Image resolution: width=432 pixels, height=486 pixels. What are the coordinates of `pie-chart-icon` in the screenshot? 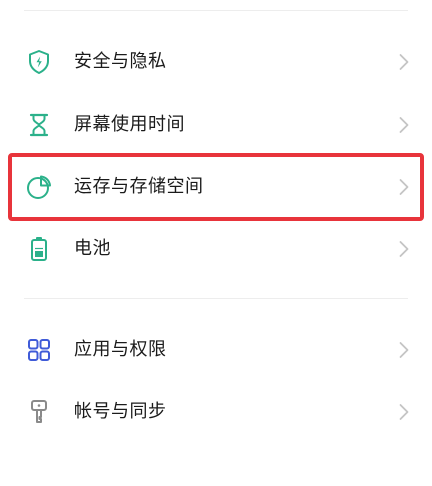 It's located at (39, 187).